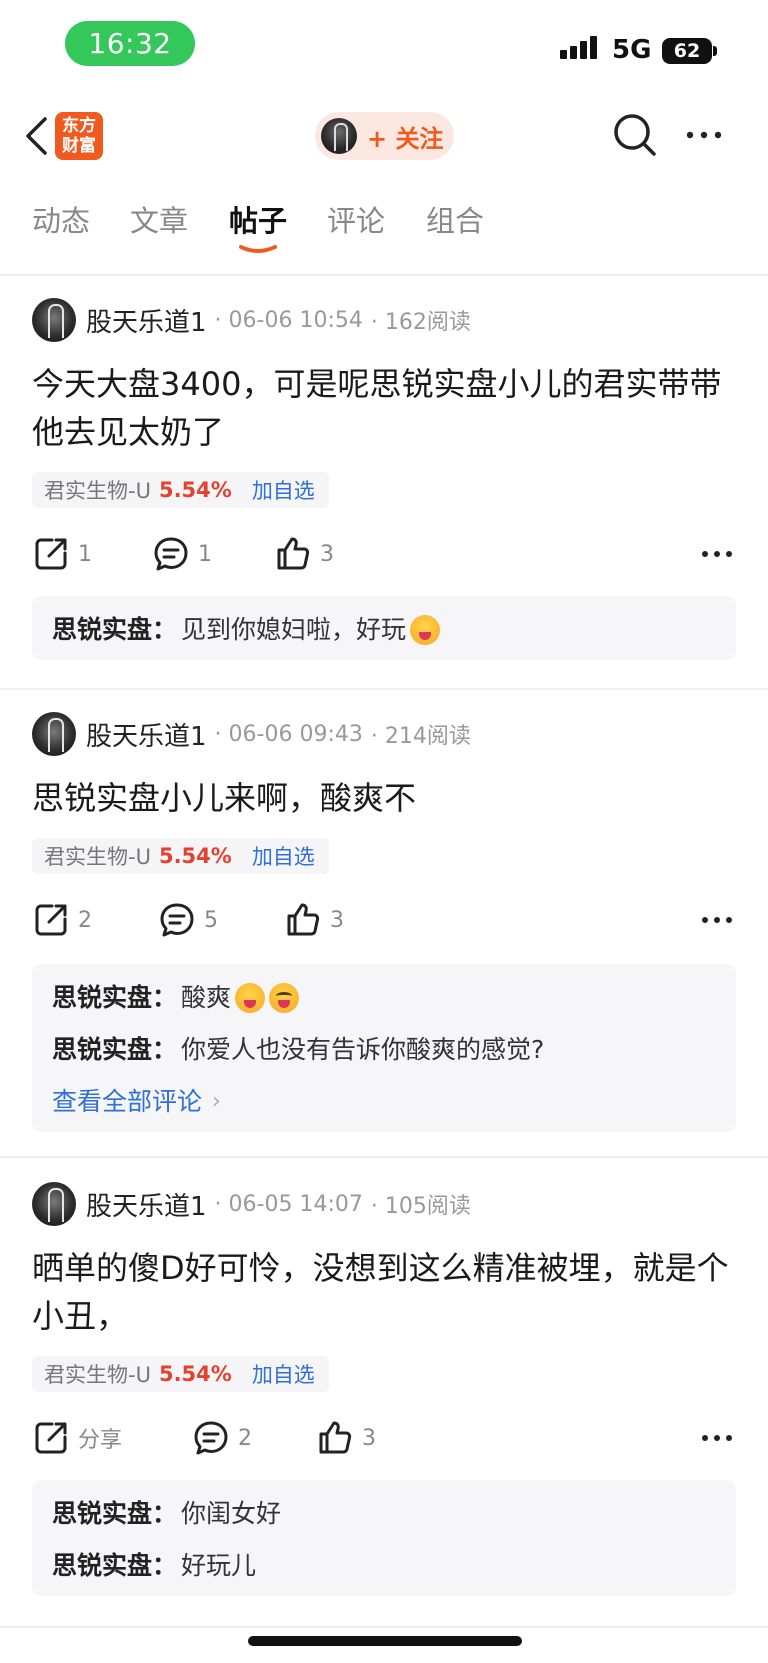  What do you see at coordinates (420, 736) in the screenshot?
I see `read-count: · 214阅读` at bounding box center [420, 736].